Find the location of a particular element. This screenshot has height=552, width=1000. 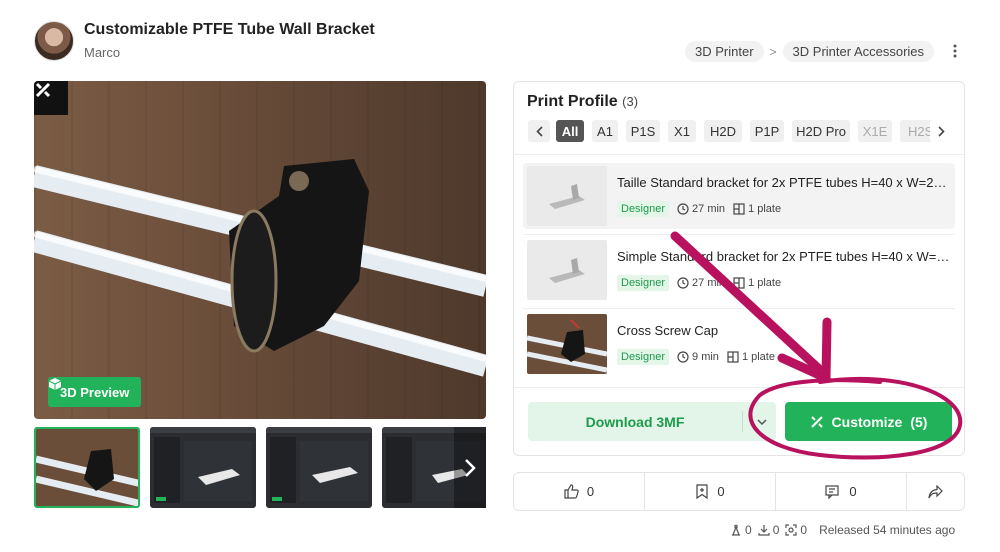

boost-count: 0 is located at coordinates (804, 530).